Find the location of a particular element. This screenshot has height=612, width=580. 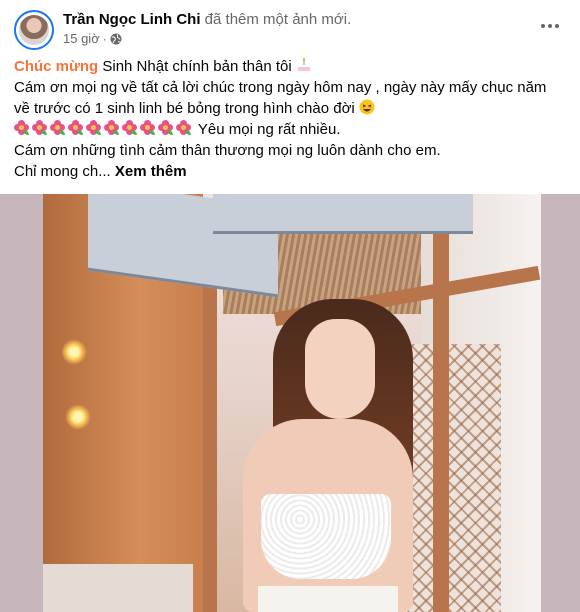

post-line-6: Chỉ mong ch... Xem thêm is located at coordinates (290, 171).